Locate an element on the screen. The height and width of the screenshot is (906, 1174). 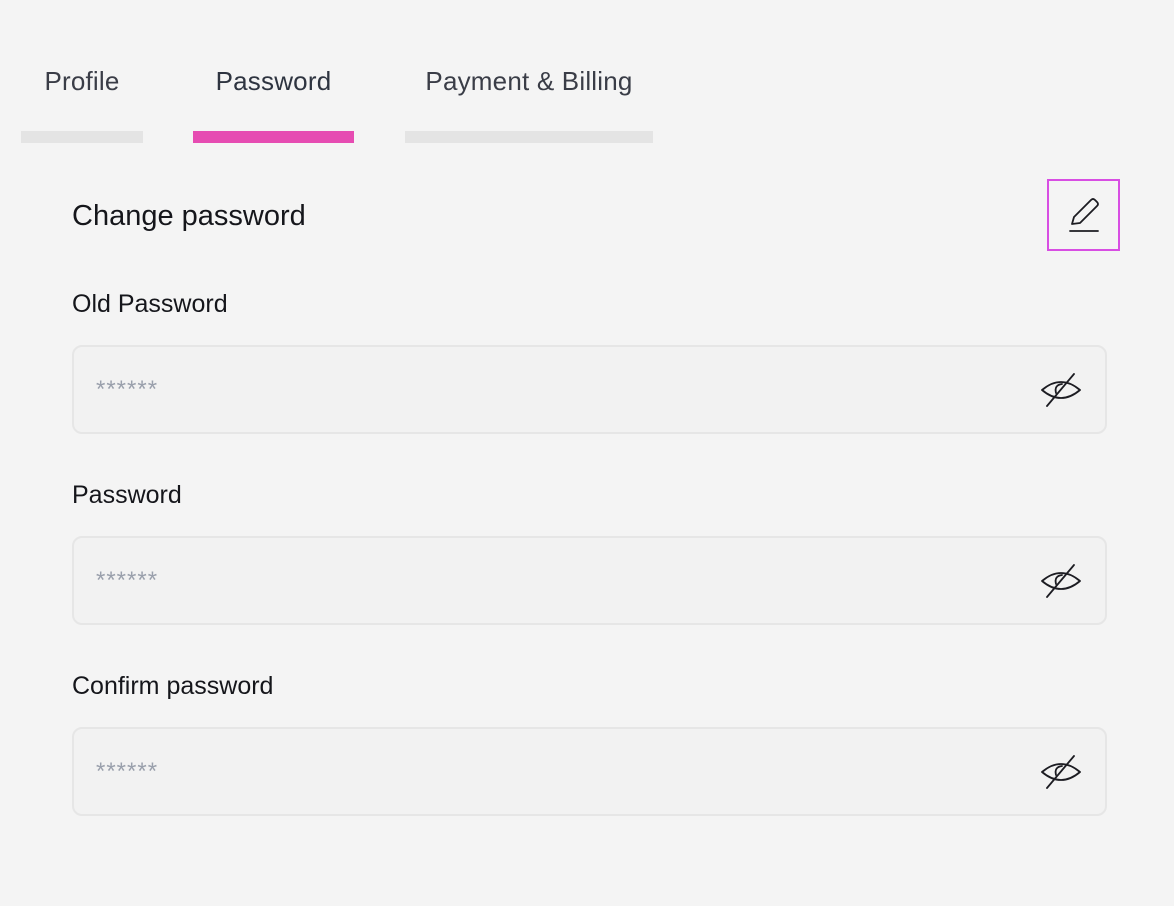
edit-button is located at coordinates (1083, 215).